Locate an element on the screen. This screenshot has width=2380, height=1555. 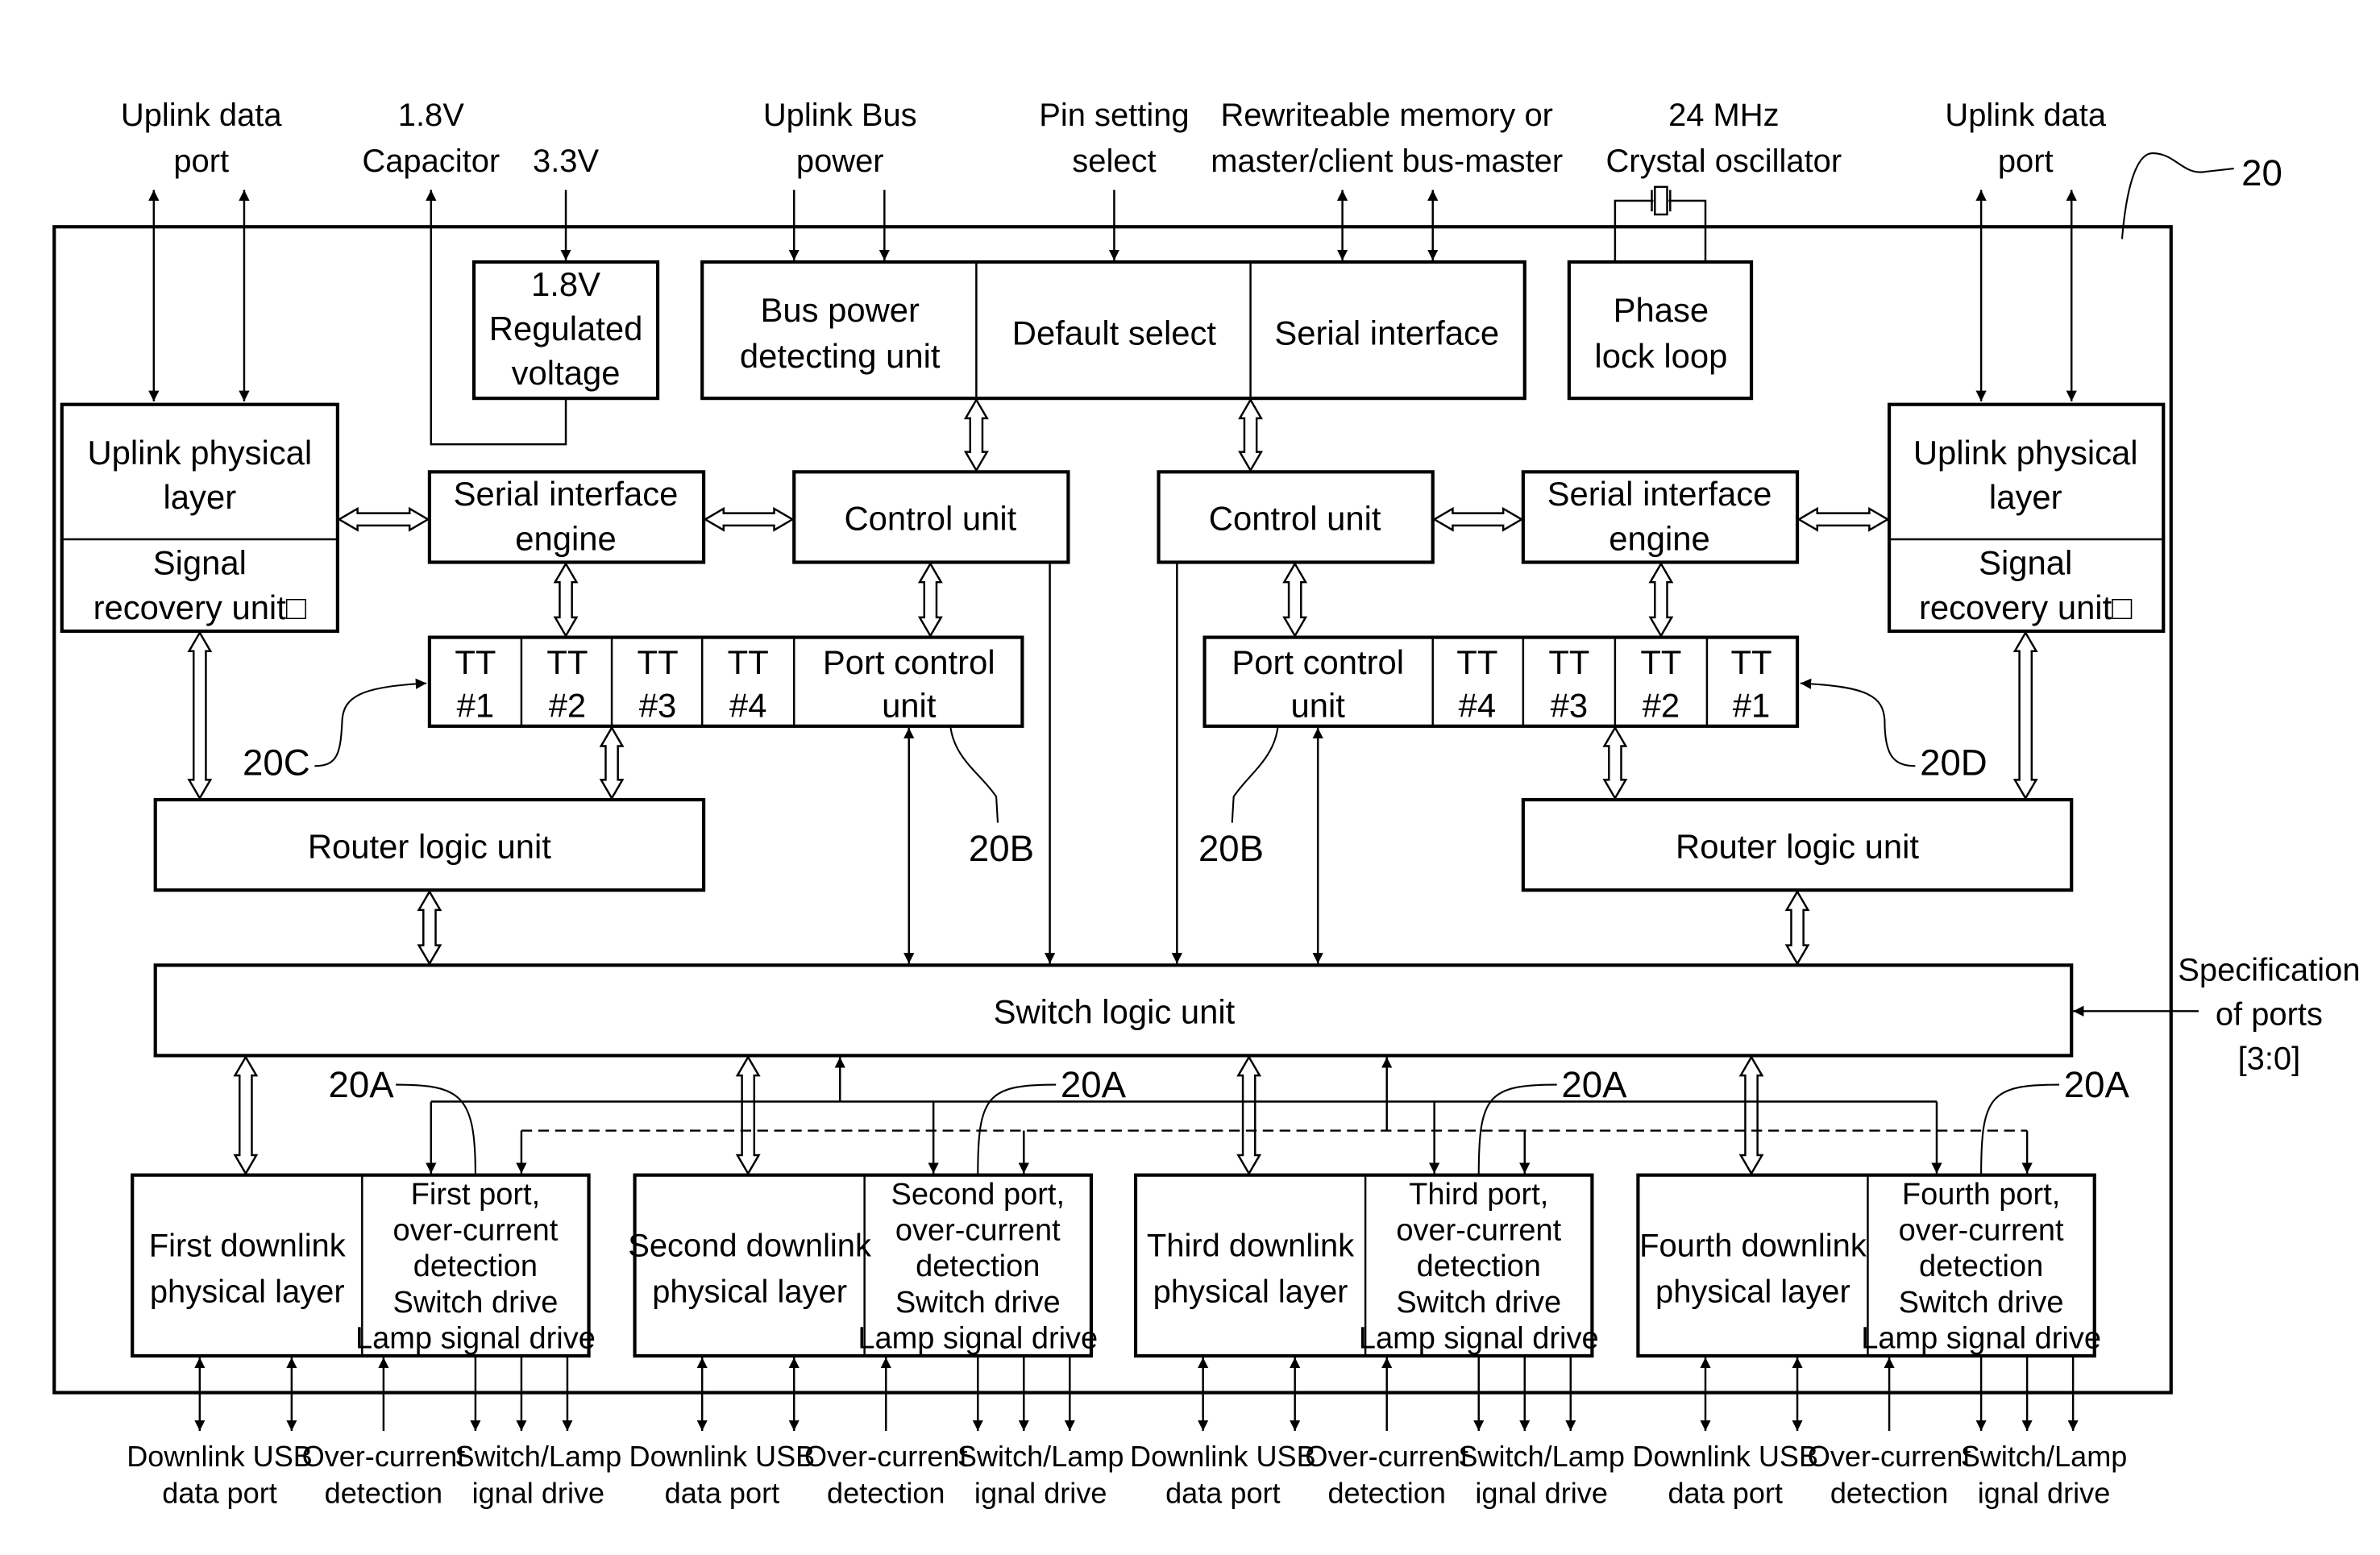
svg-text: of ports is located at coordinates (2269, 1014).